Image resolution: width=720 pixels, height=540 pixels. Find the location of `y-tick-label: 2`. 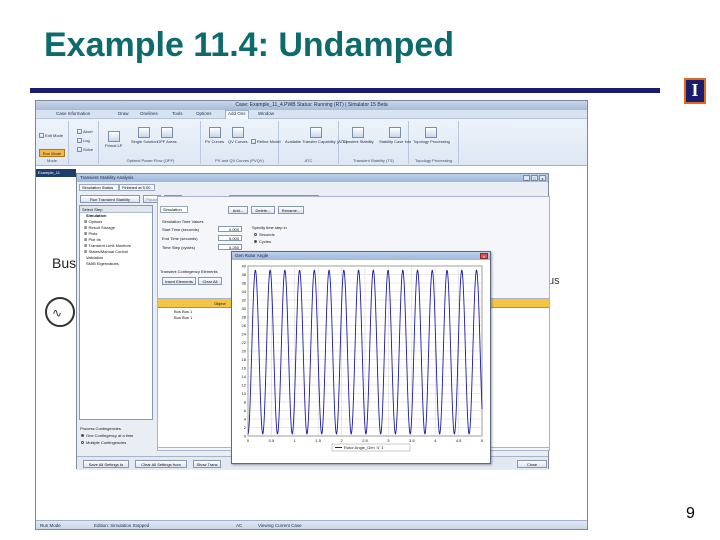

y-tick-label: 2 is located at coordinates (245, 427).